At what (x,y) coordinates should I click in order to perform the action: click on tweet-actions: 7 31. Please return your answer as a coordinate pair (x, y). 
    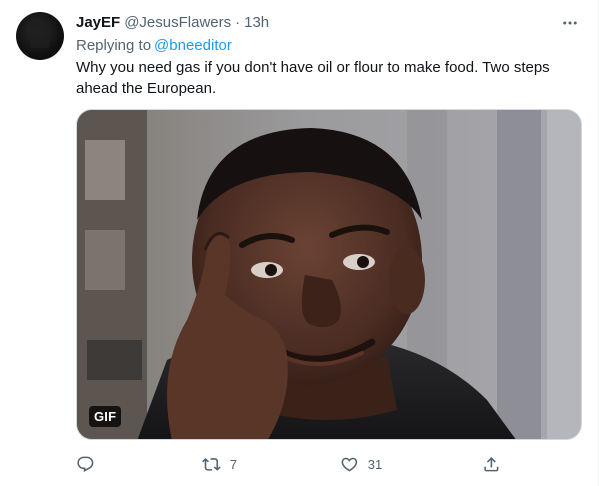
    Looking at the image, I should click on (291, 464).